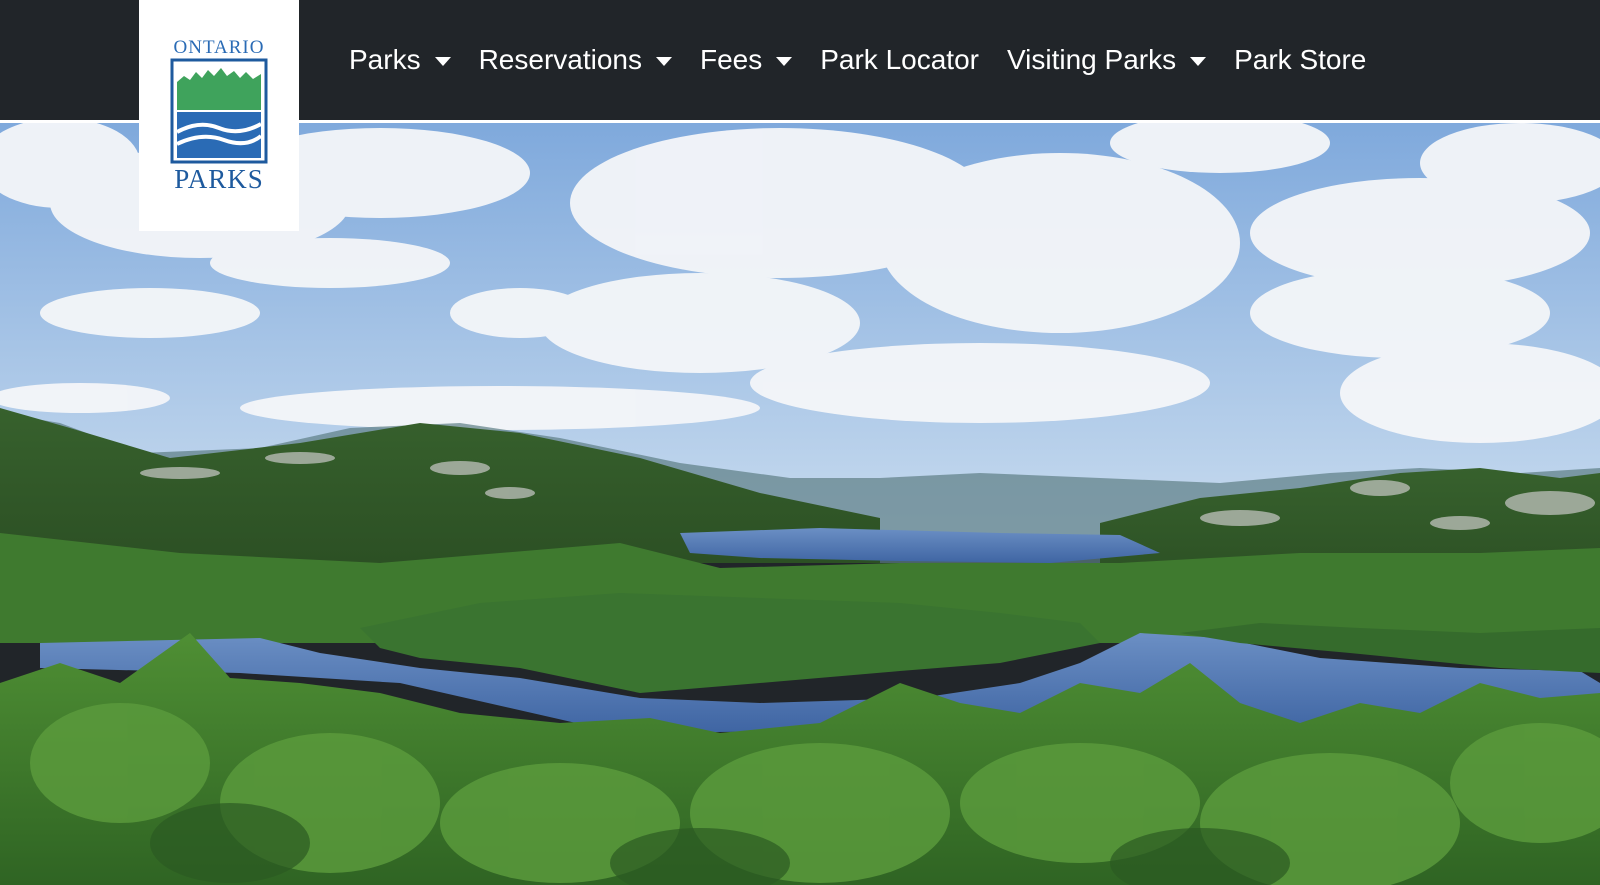  I want to click on nav-item-park-locator: Park Locator, so click(899, 60).